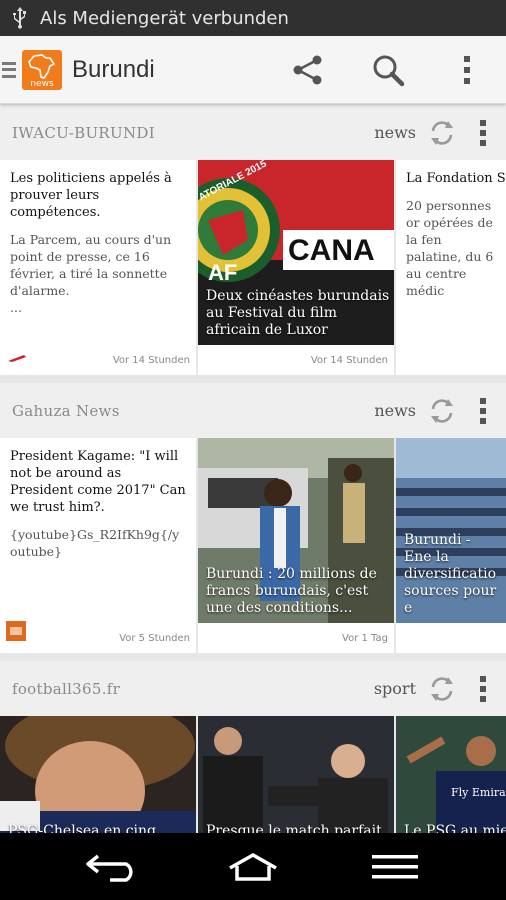 This screenshot has height=900, width=506. Describe the element at coordinates (478, 792) in the screenshot. I see `jersey-text: Fly Emirates` at that location.